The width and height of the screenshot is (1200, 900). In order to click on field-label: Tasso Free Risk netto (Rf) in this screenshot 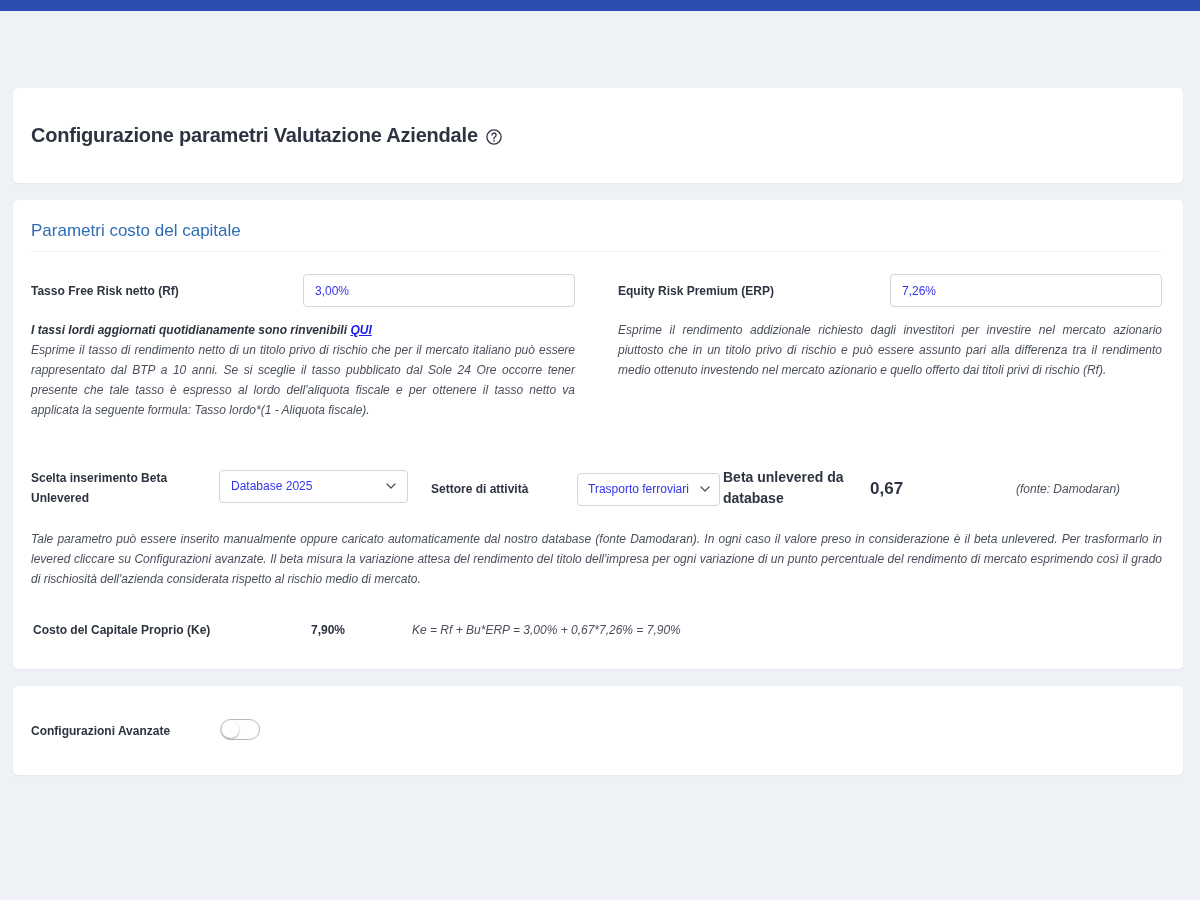, I will do `click(105, 290)`.